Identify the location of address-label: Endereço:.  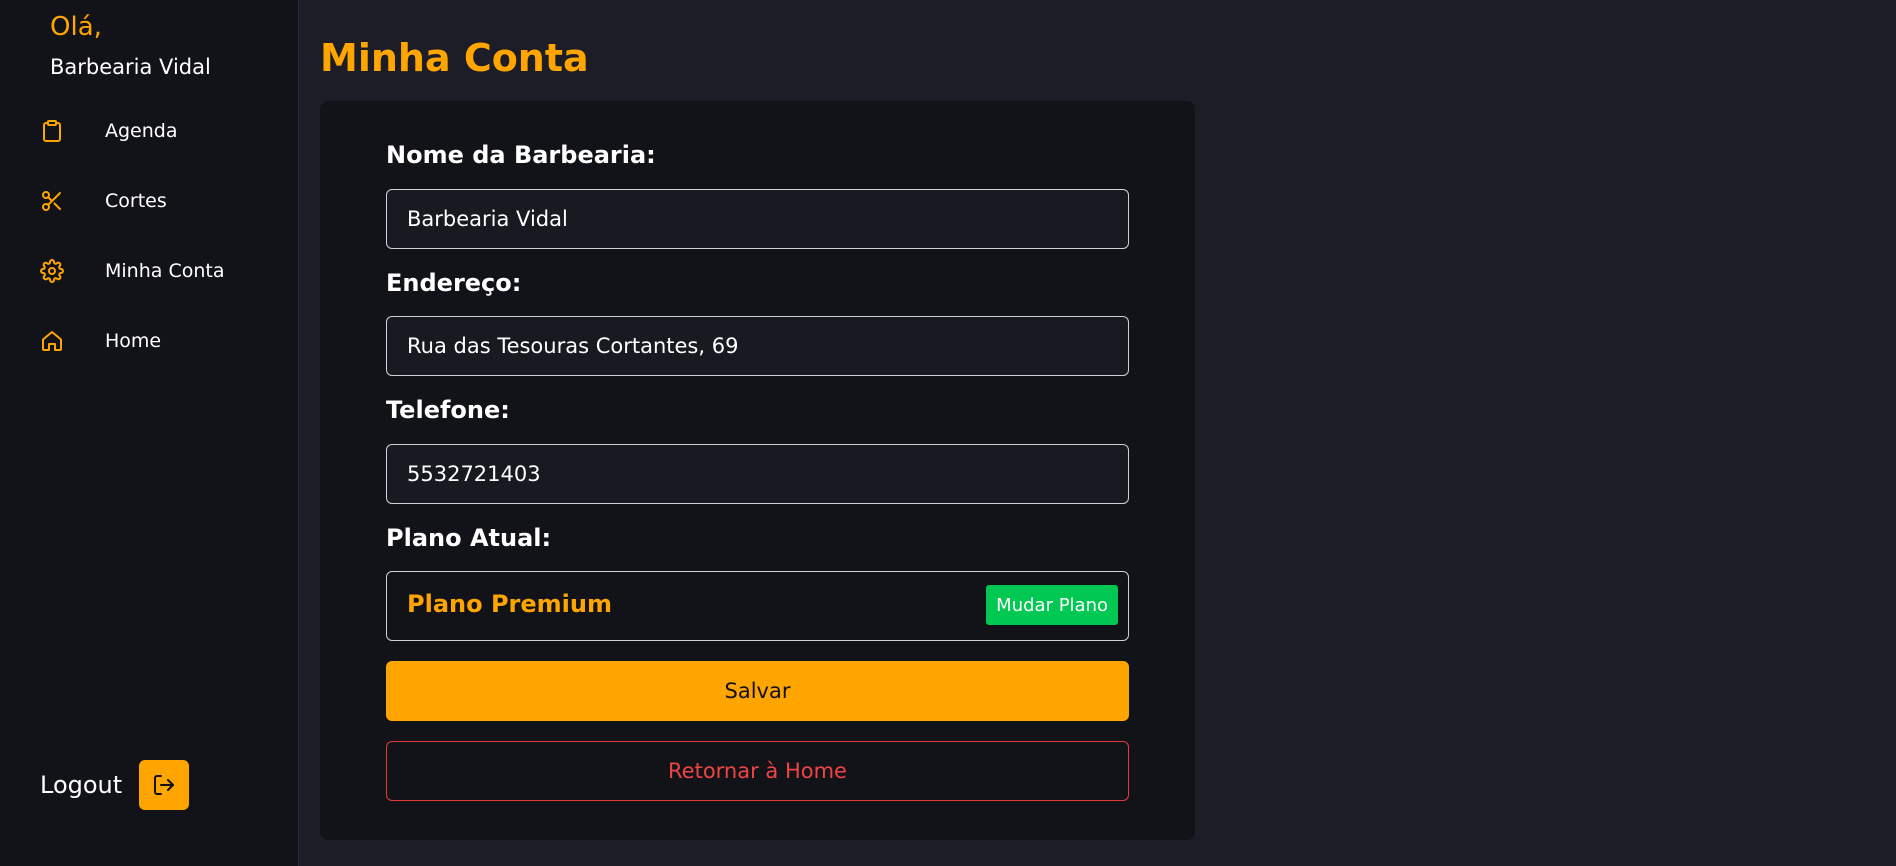
(454, 283).